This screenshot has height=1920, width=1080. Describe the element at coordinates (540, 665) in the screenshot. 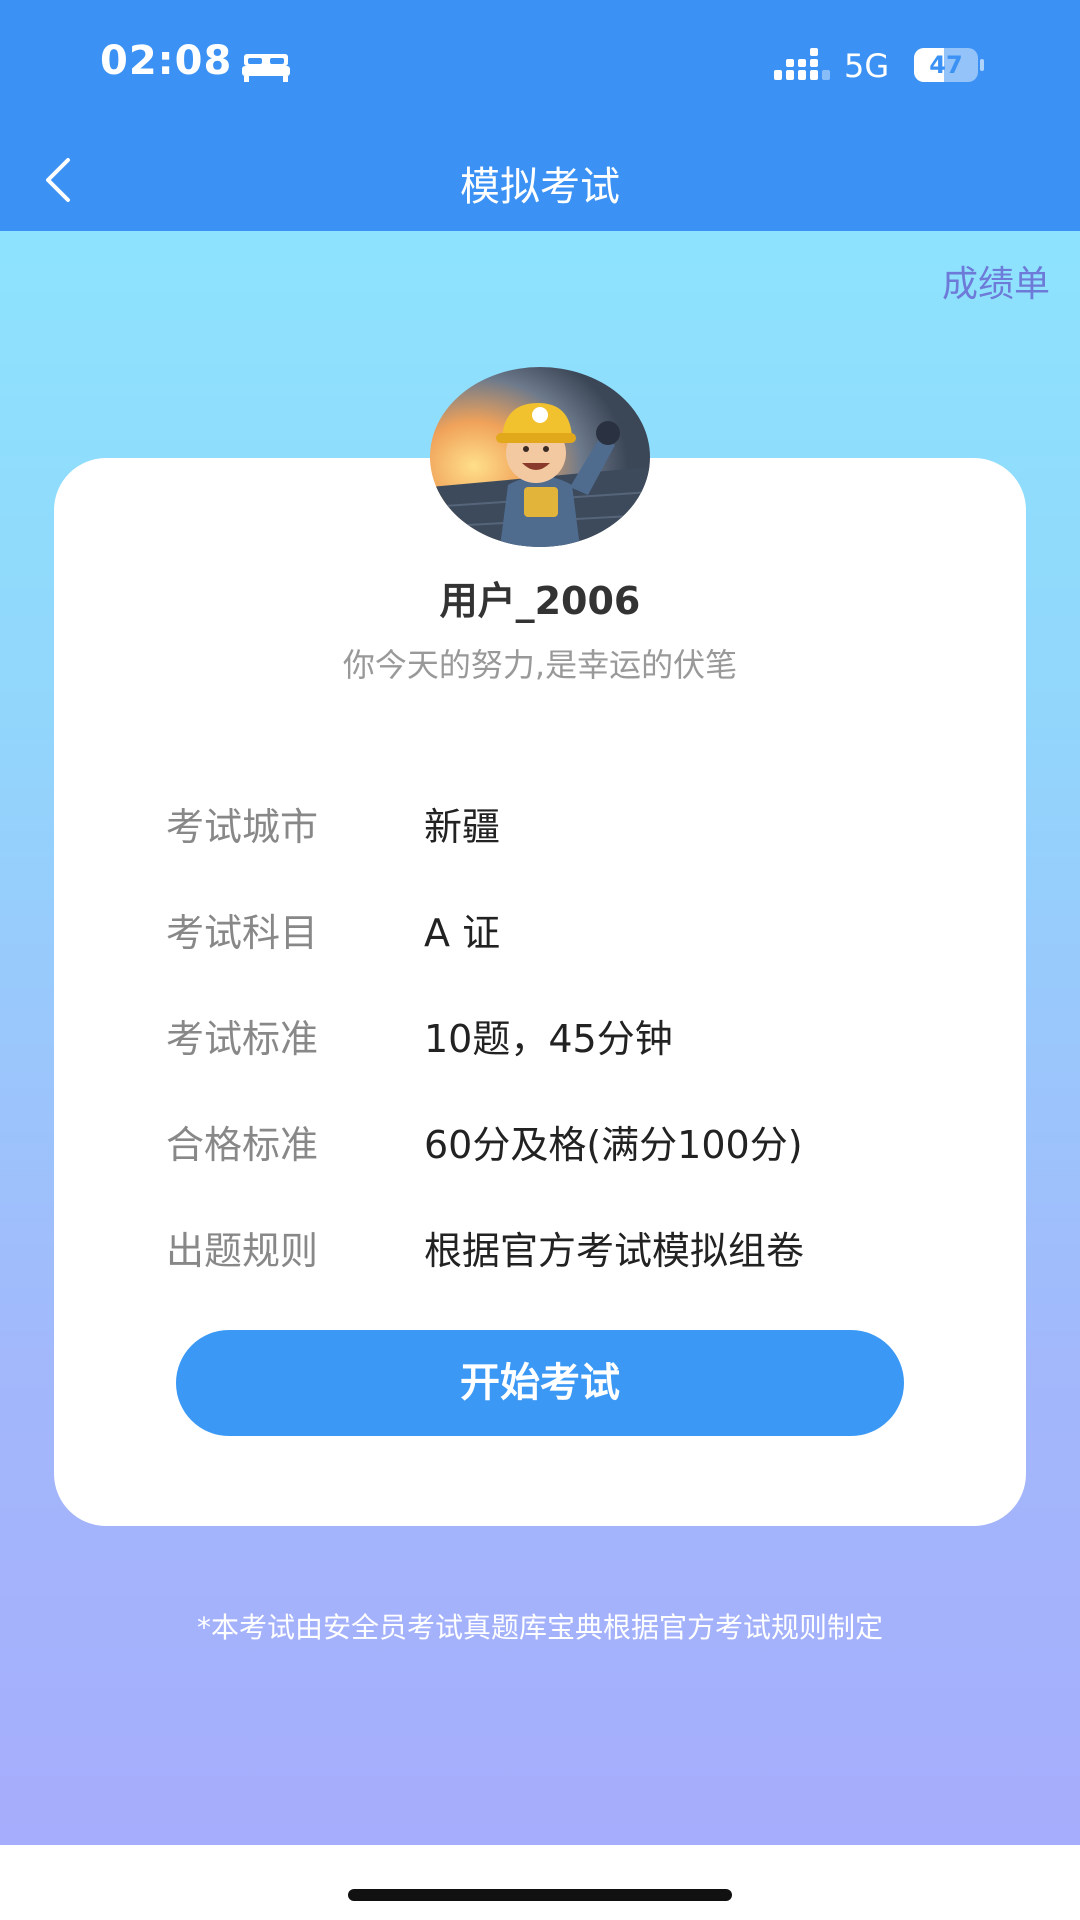

I see `motto: 你今天的努力,是幸运的伏笔` at that location.